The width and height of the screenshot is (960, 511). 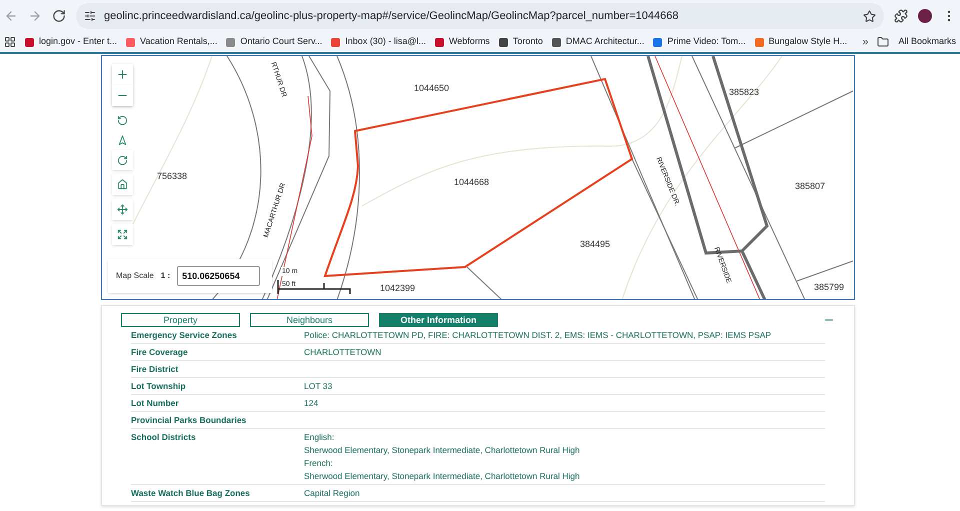 What do you see at coordinates (10, 42) in the screenshot?
I see `apps-icon` at bounding box center [10, 42].